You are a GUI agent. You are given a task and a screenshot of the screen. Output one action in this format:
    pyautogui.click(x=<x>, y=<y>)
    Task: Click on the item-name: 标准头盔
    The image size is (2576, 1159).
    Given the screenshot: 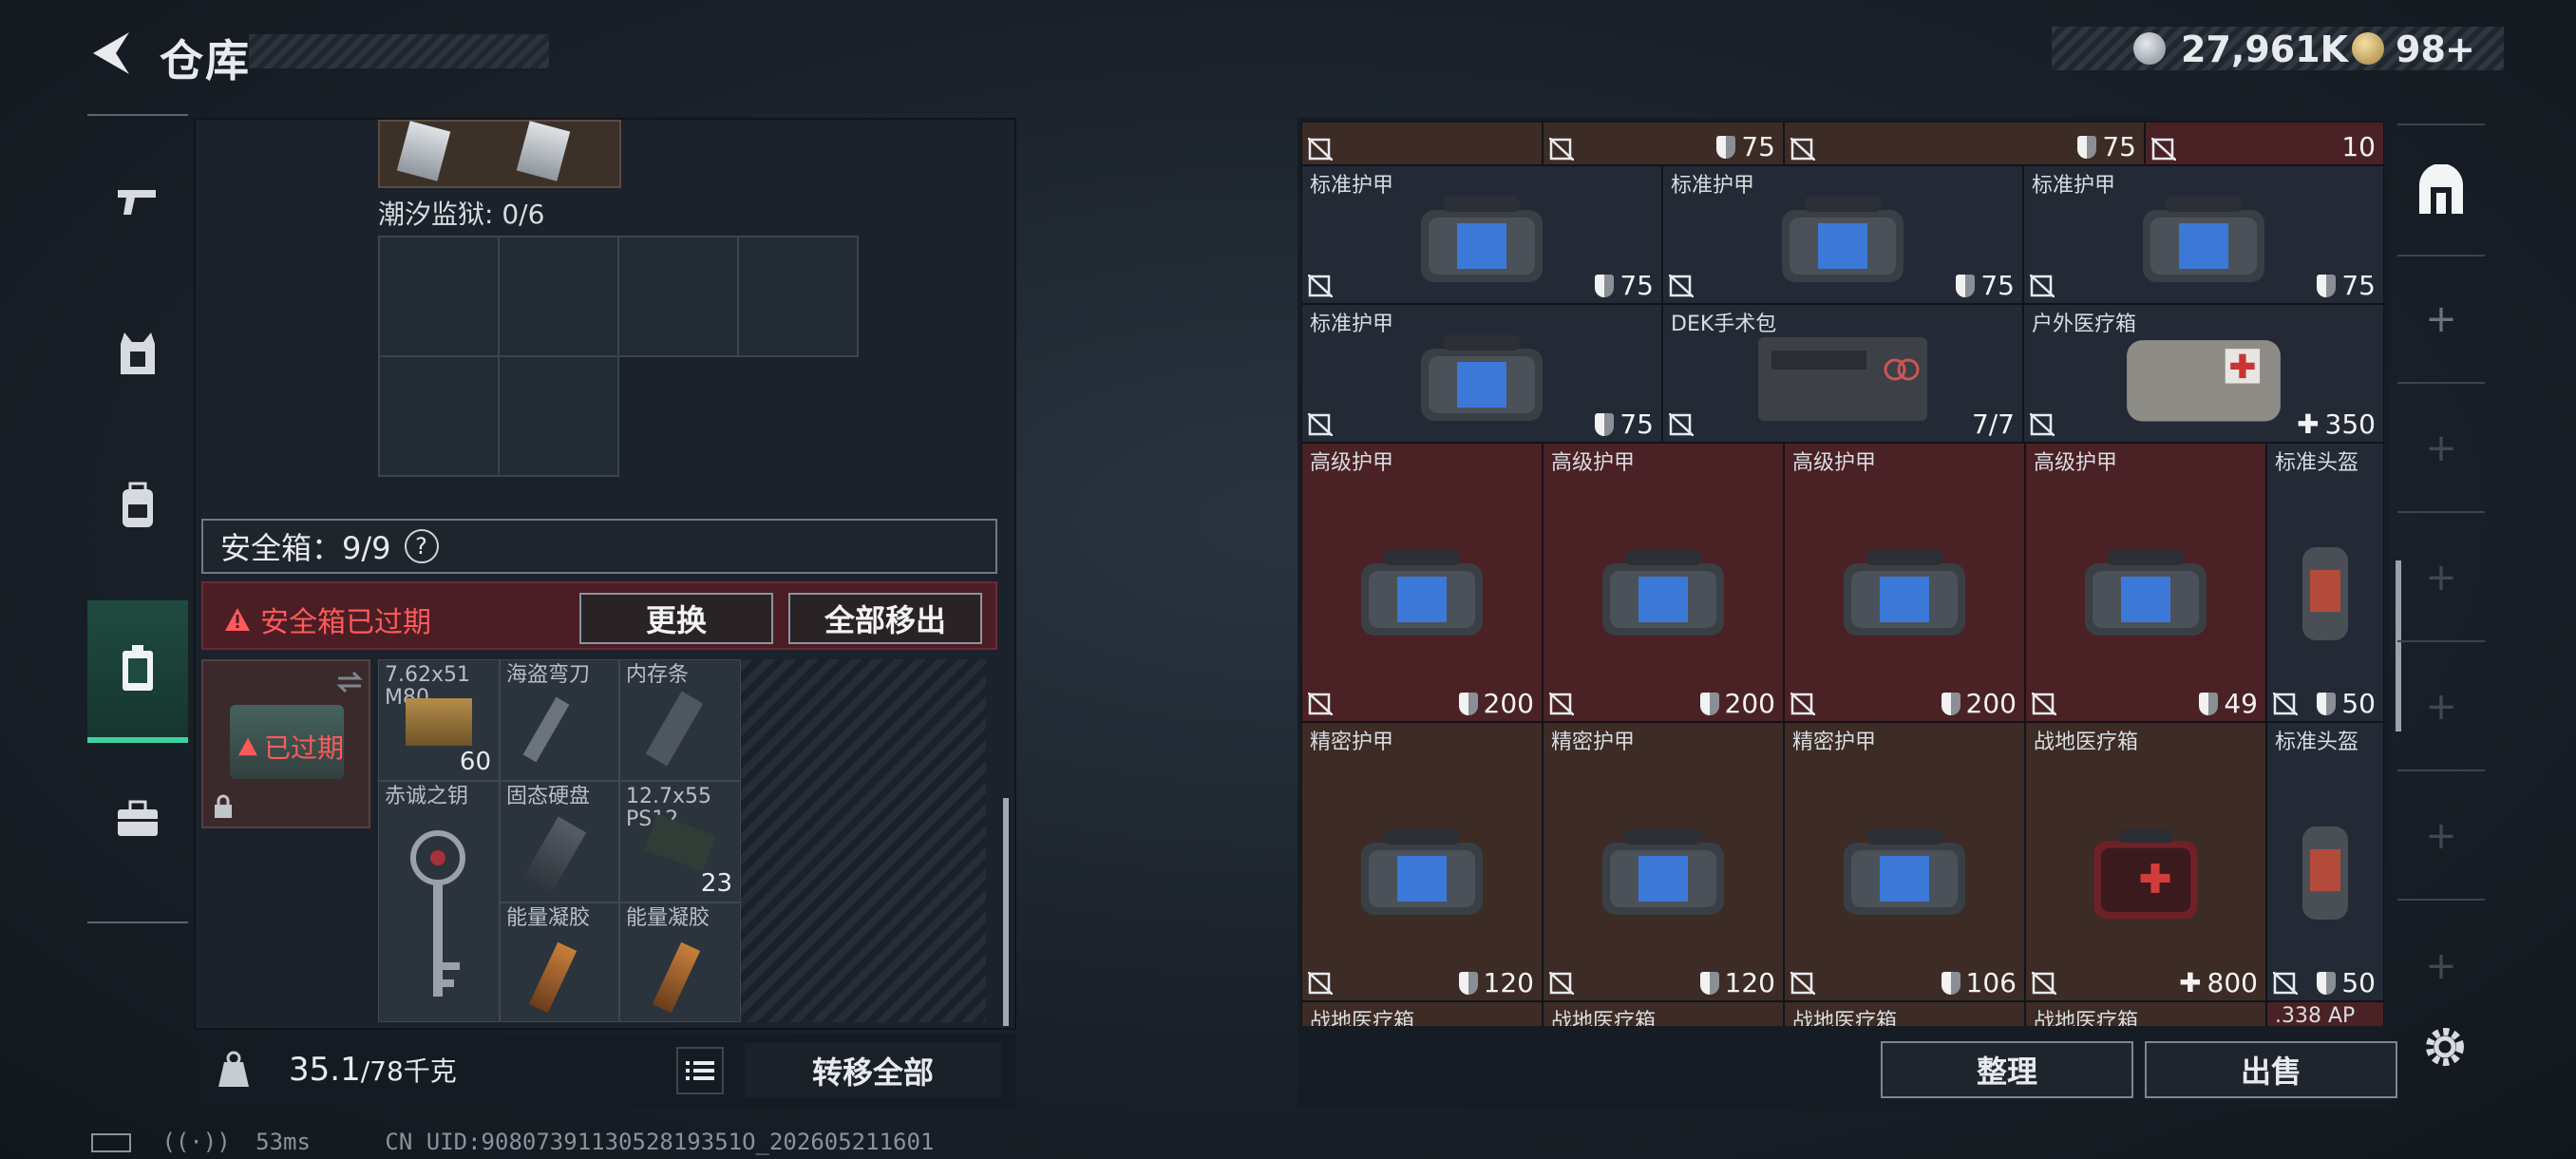 What is the action you would take?
    pyautogui.click(x=2317, y=463)
    